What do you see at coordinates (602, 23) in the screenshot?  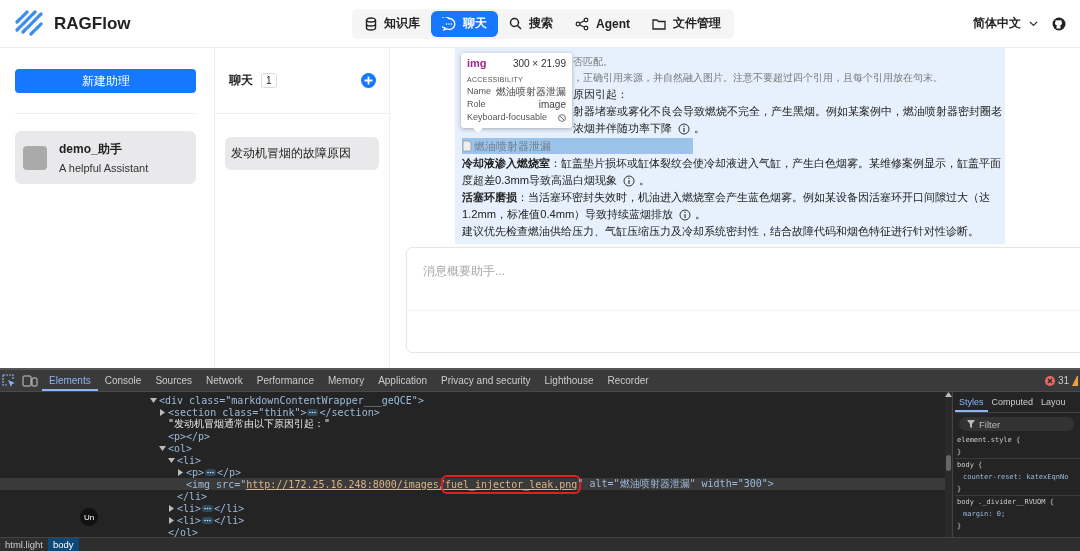 I see `nav-tab: Agent` at bounding box center [602, 23].